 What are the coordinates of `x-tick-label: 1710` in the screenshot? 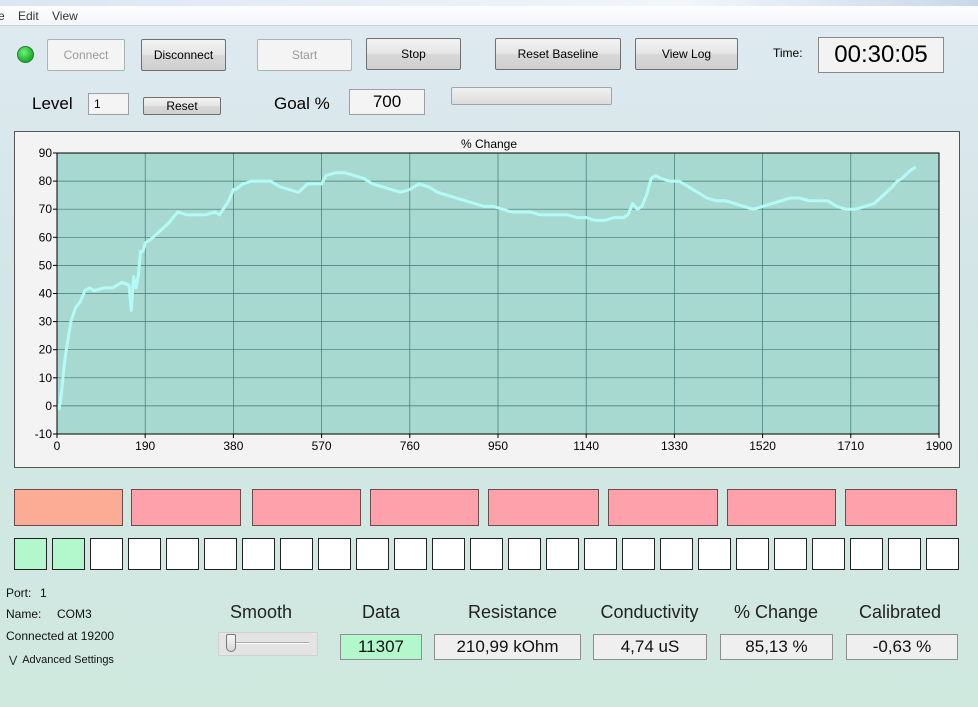 It's located at (850, 446).